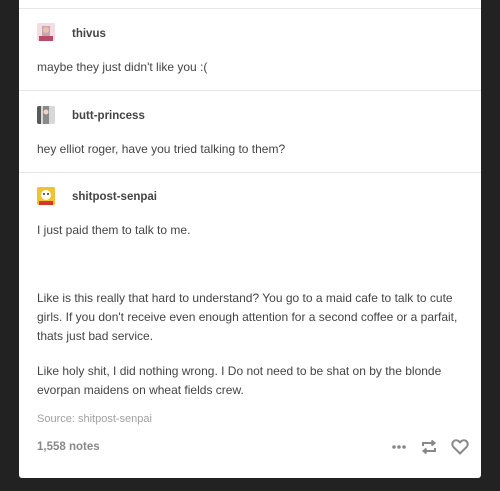  I want to click on notes-count: 1,558 notes, so click(68, 447).